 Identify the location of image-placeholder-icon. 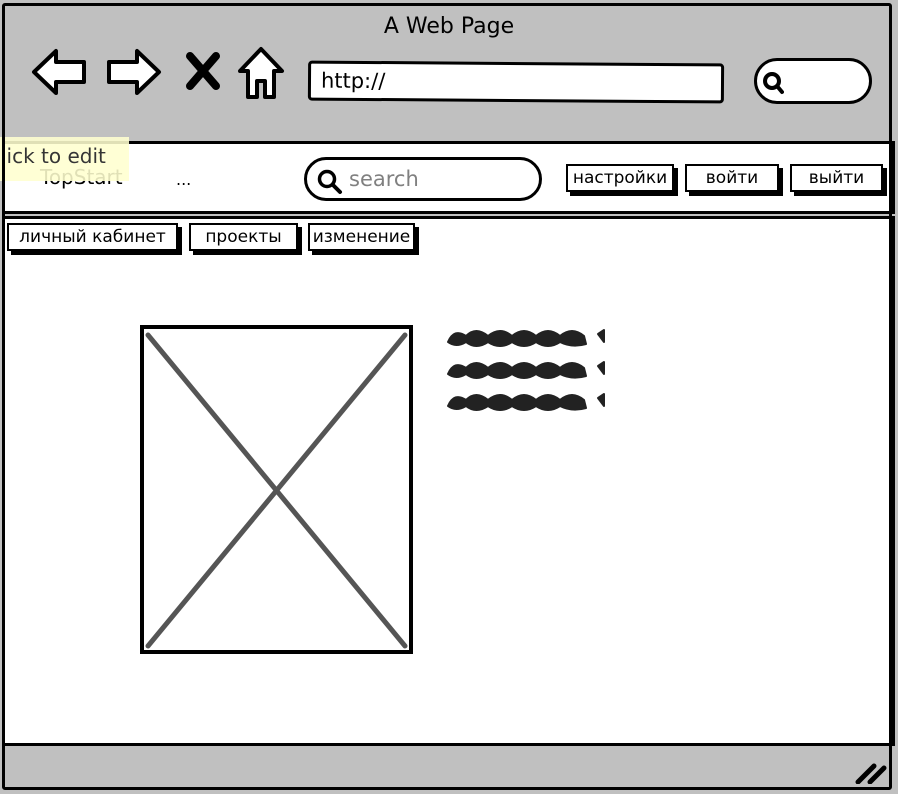
(276, 489).